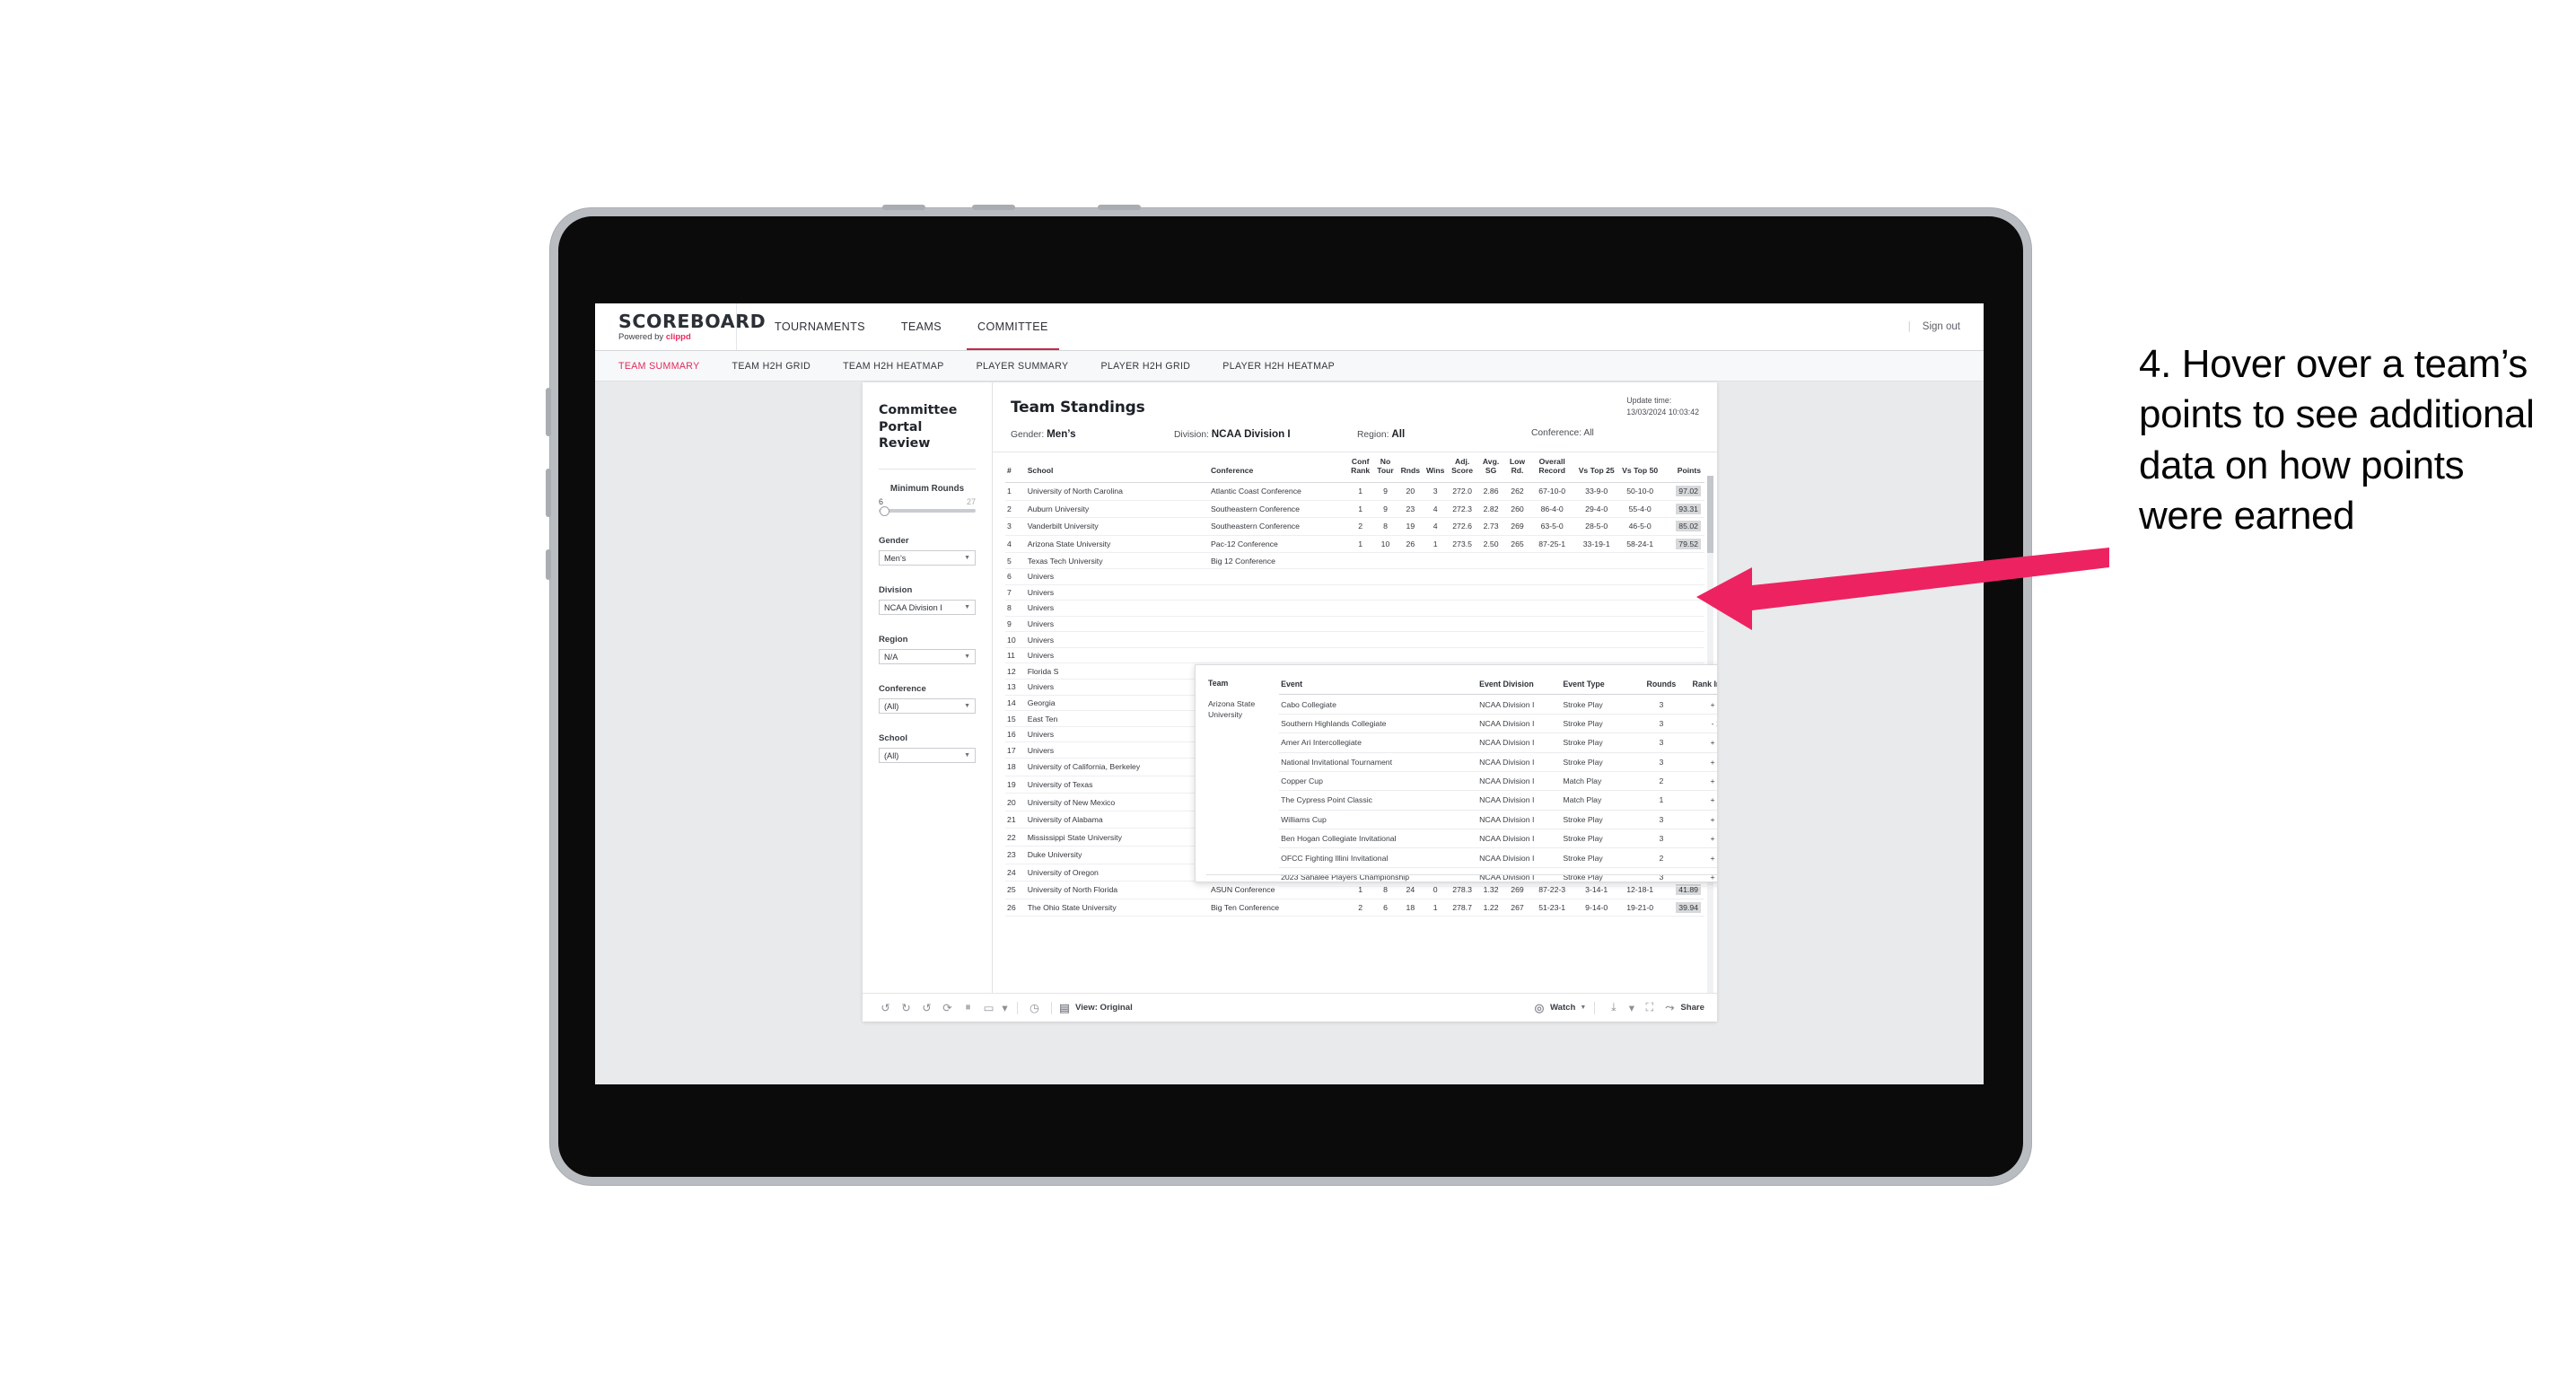 The width and height of the screenshot is (2576, 1386). What do you see at coordinates (1385, 560) in the screenshot?
I see `cell-no_tour` at bounding box center [1385, 560].